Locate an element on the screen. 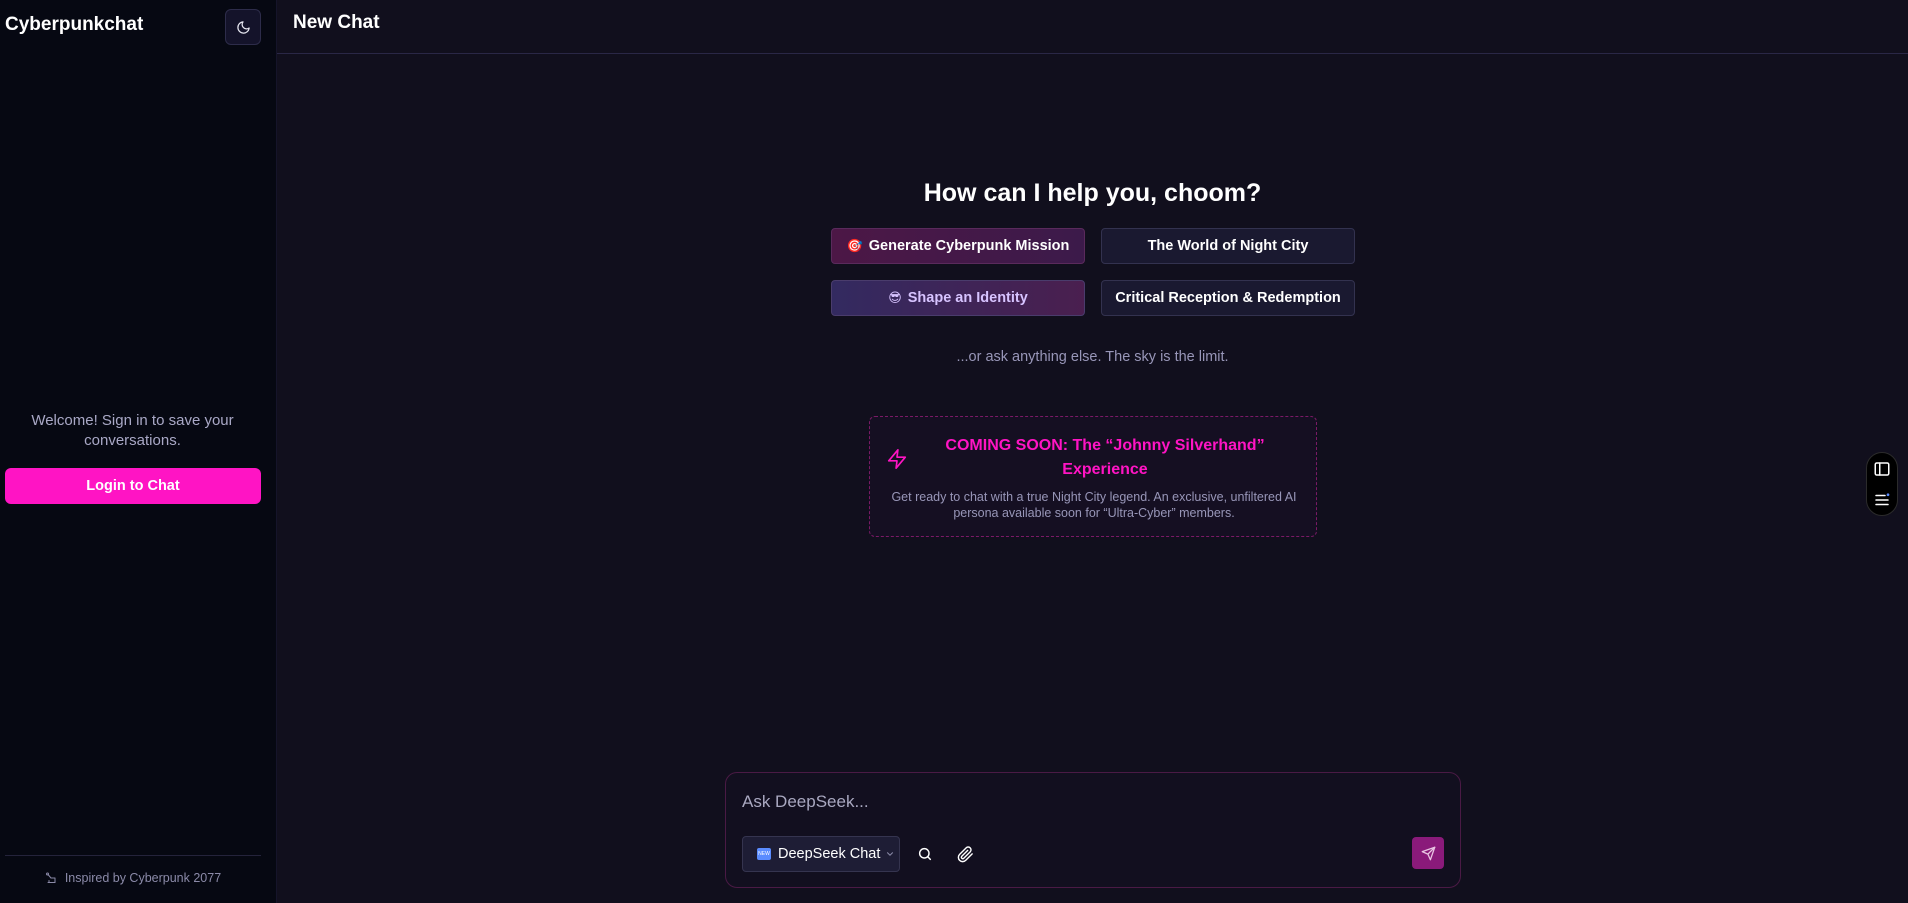 This screenshot has height=903, width=1908. send-button is located at coordinates (1428, 853).